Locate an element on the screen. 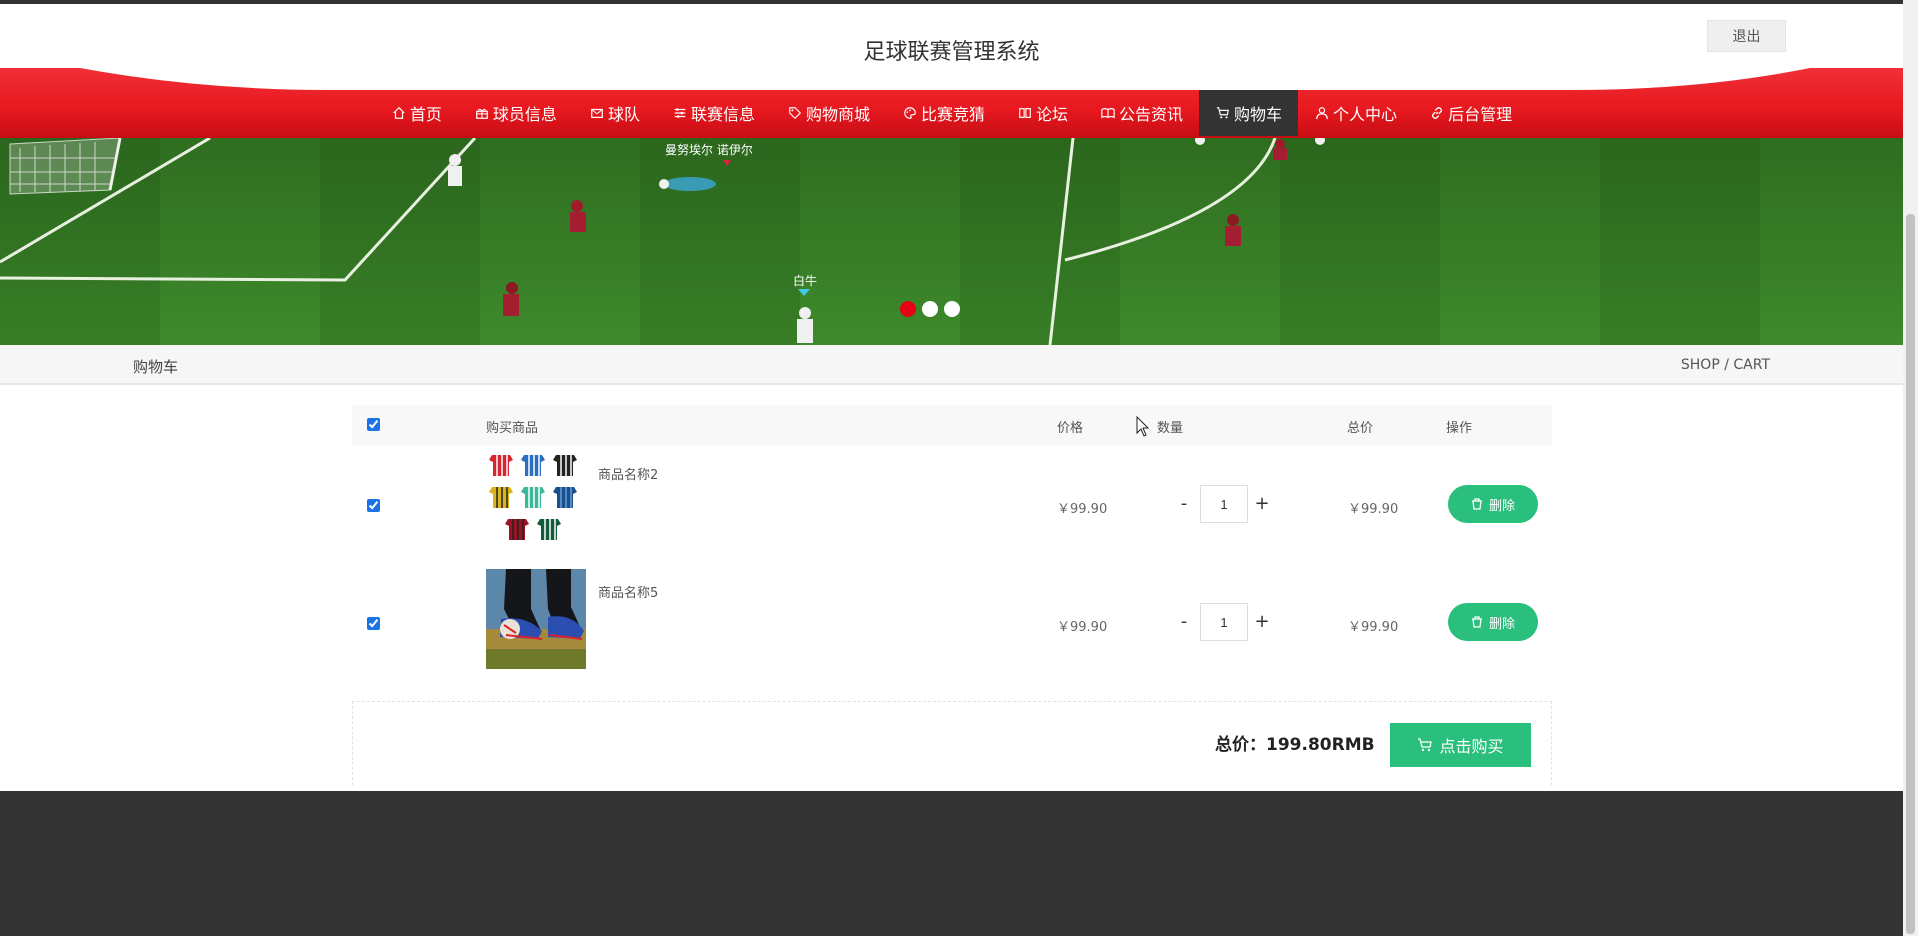  product-name: 商品名称5 is located at coordinates (628, 591).